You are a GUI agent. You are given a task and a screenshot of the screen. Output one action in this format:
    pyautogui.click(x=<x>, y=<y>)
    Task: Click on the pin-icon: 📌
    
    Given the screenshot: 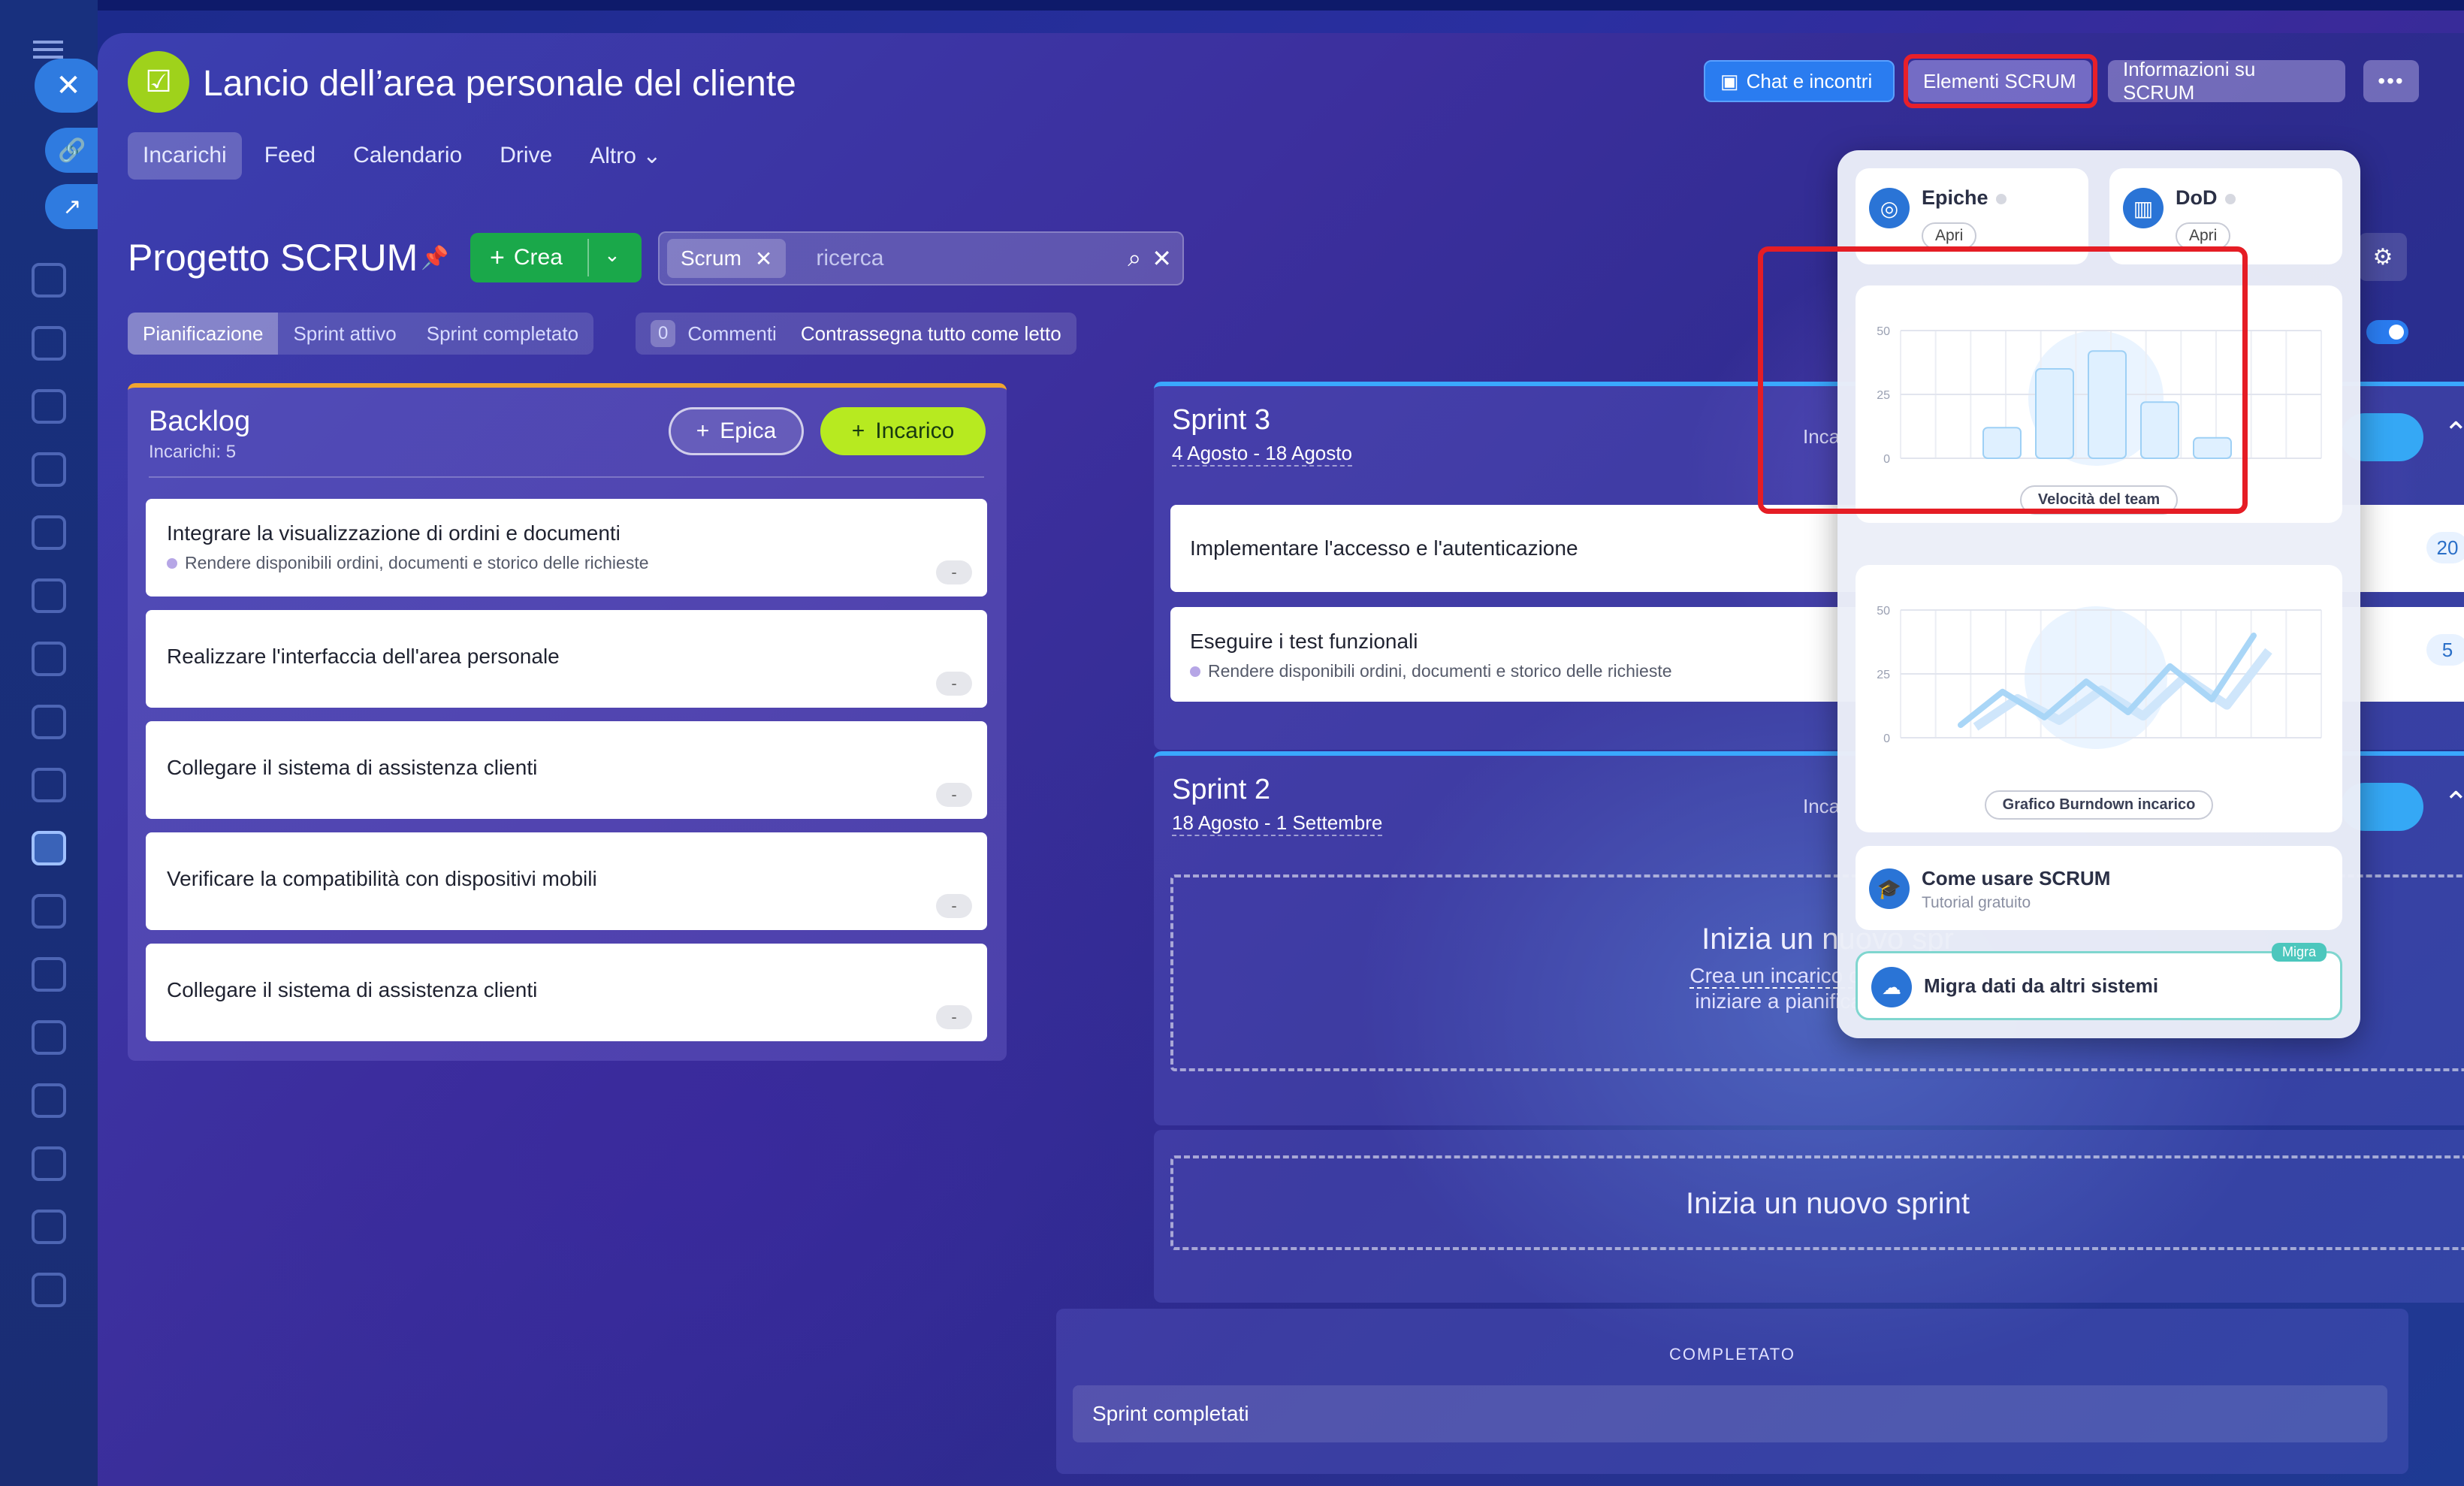 What is the action you would take?
    pyautogui.click(x=434, y=258)
    